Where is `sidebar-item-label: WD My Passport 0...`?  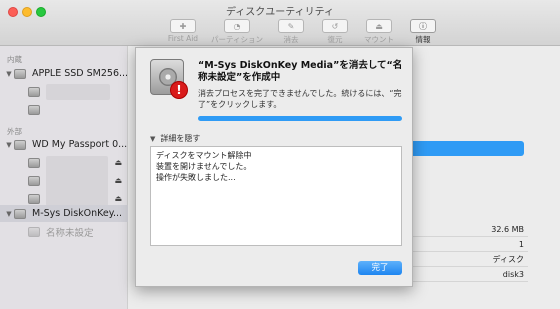
sidebar-item-label: WD My Passport 0... is located at coordinates (80, 144).